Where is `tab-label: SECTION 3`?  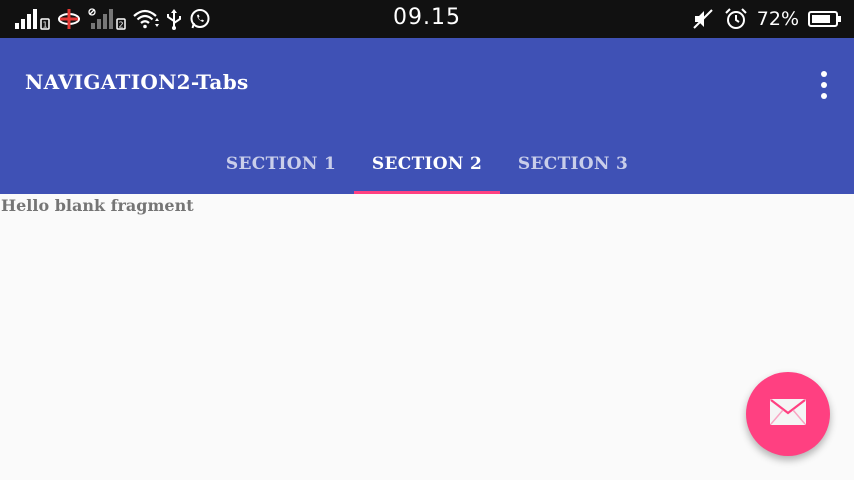
tab-label: SECTION 3 is located at coordinates (573, 164).